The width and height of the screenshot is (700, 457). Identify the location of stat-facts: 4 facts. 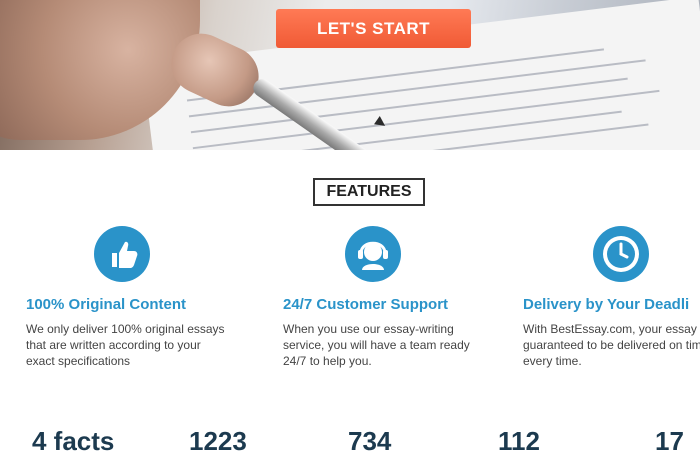
(73, 441).